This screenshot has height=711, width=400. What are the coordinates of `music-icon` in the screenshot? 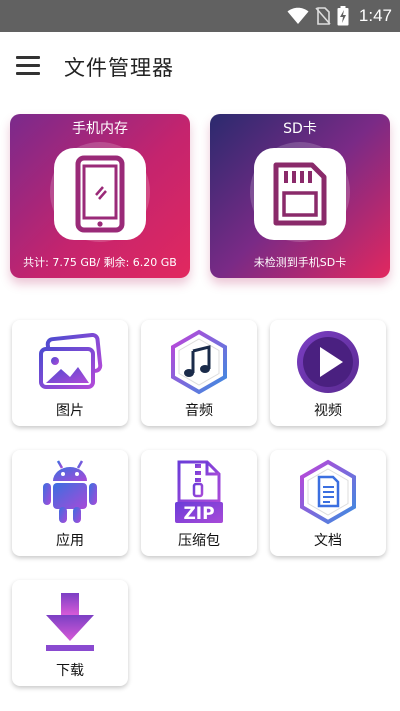 It's located at (199, 362).